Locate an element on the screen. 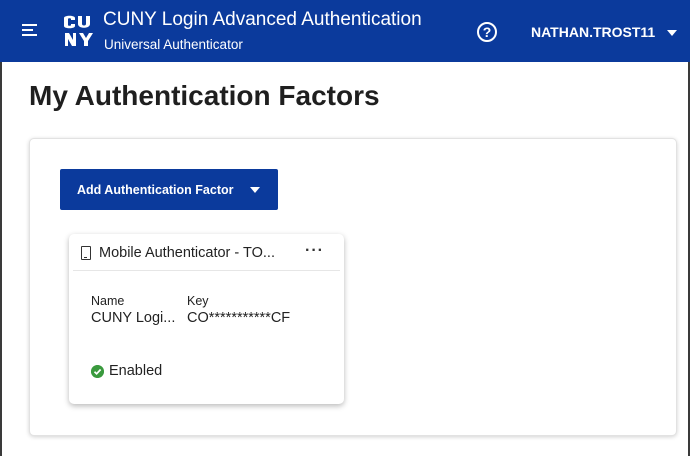  card-divider is located at coordinates (206, 270).